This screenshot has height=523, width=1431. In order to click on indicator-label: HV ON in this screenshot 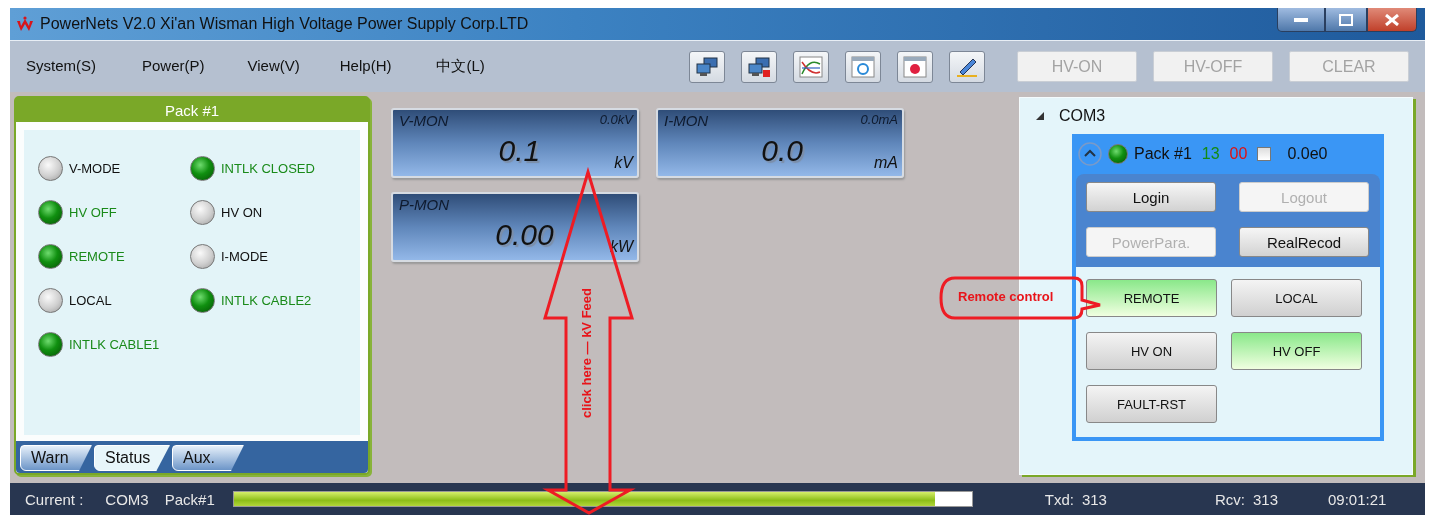, I will do `click(242, 212)`.